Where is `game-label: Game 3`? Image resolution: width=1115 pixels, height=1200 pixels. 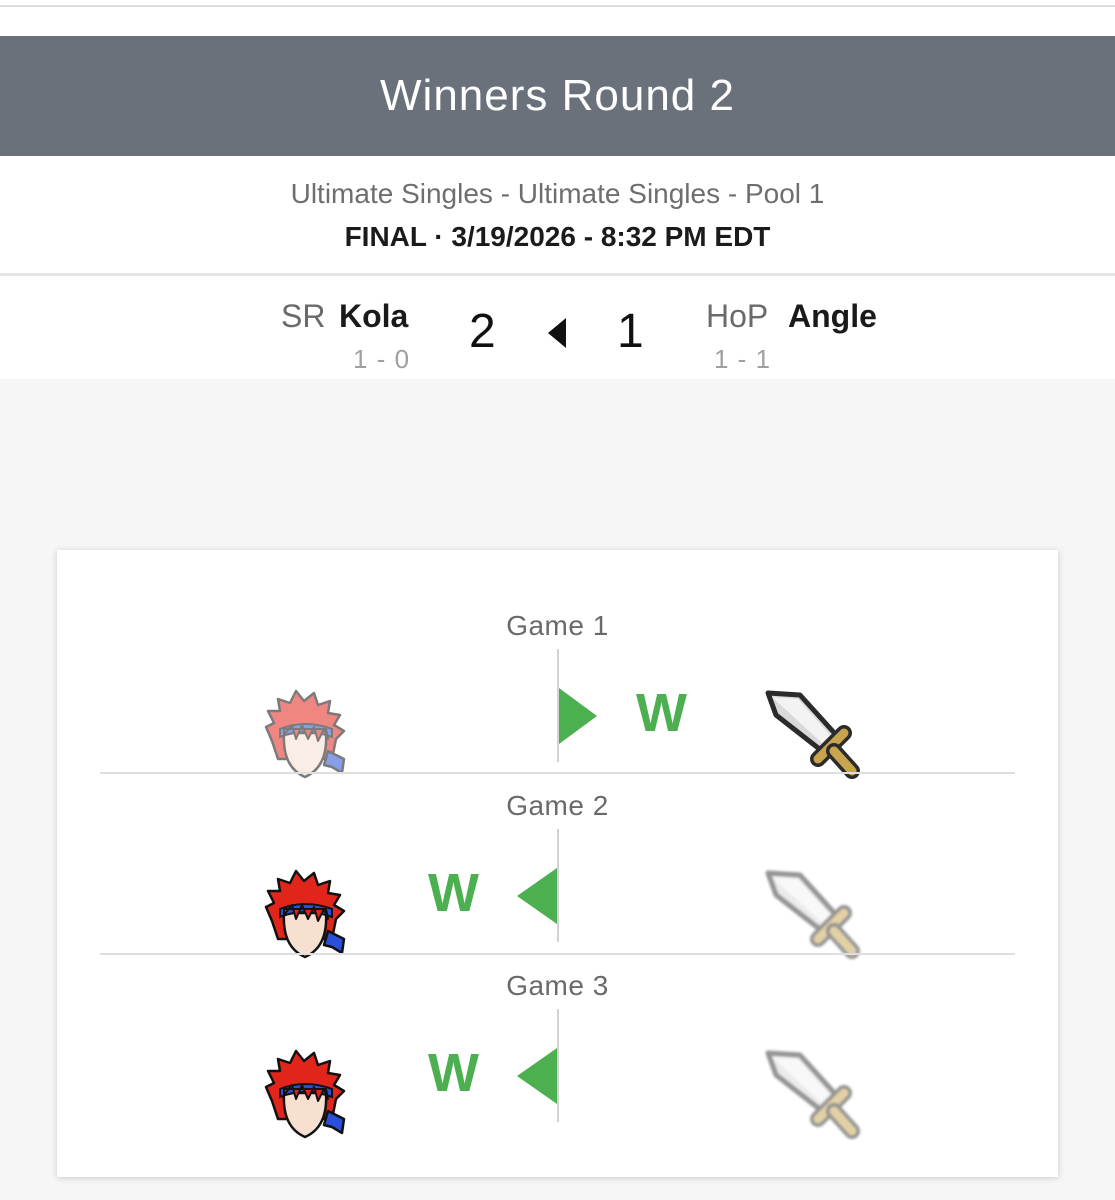 game-label: Game 3 is located at coordinates (557, 985).